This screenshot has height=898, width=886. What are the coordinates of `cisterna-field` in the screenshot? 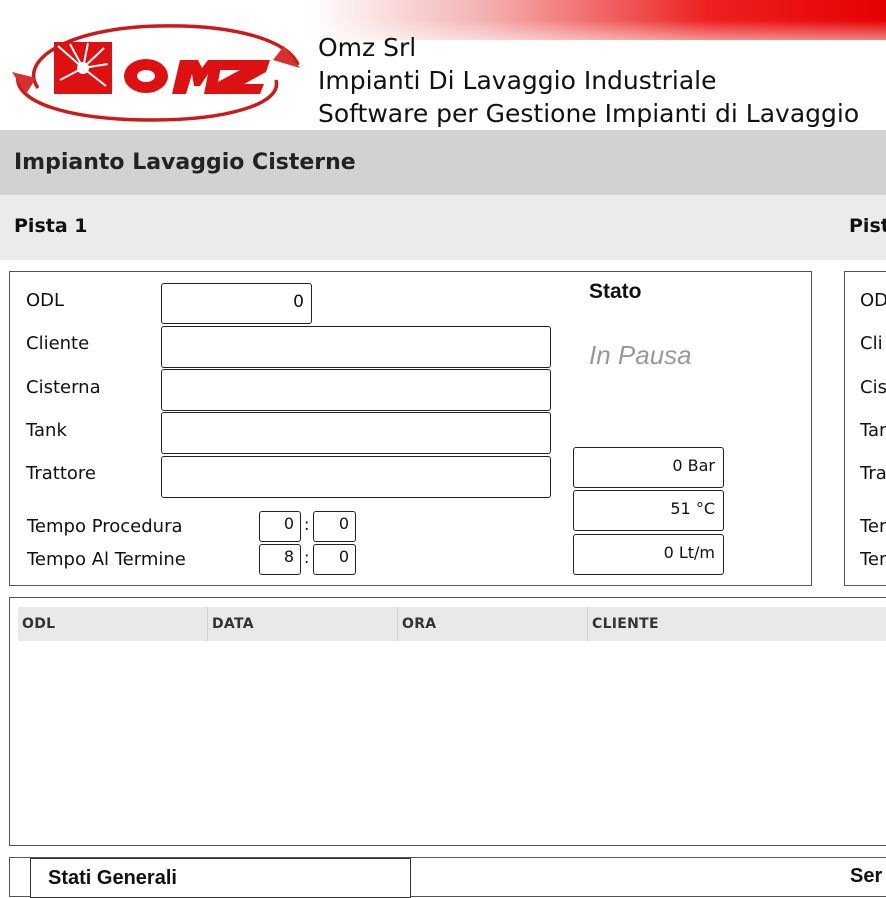 It's located at (356, 390).